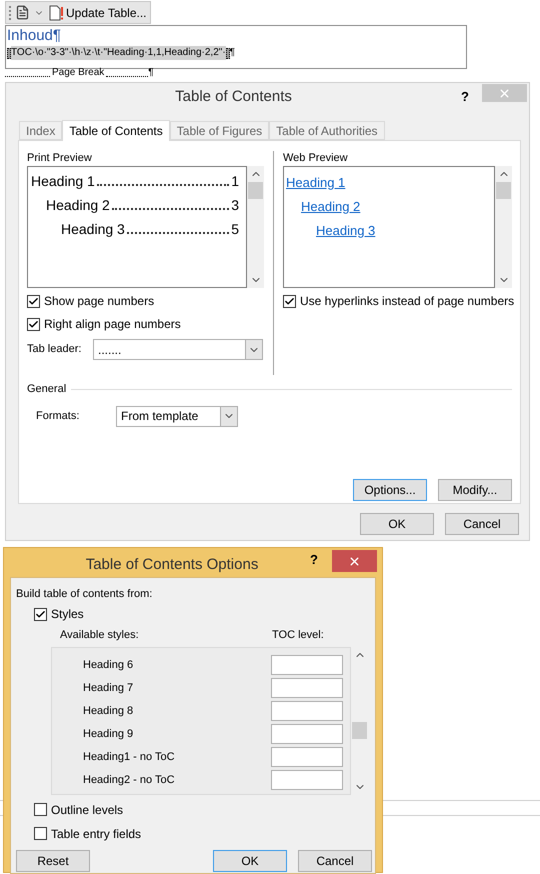 This screenshot has height=874, width=540. Describe the element at coordinates (78, 205) in the screenshot. I see `preview-entry: Heading 2` at that location.